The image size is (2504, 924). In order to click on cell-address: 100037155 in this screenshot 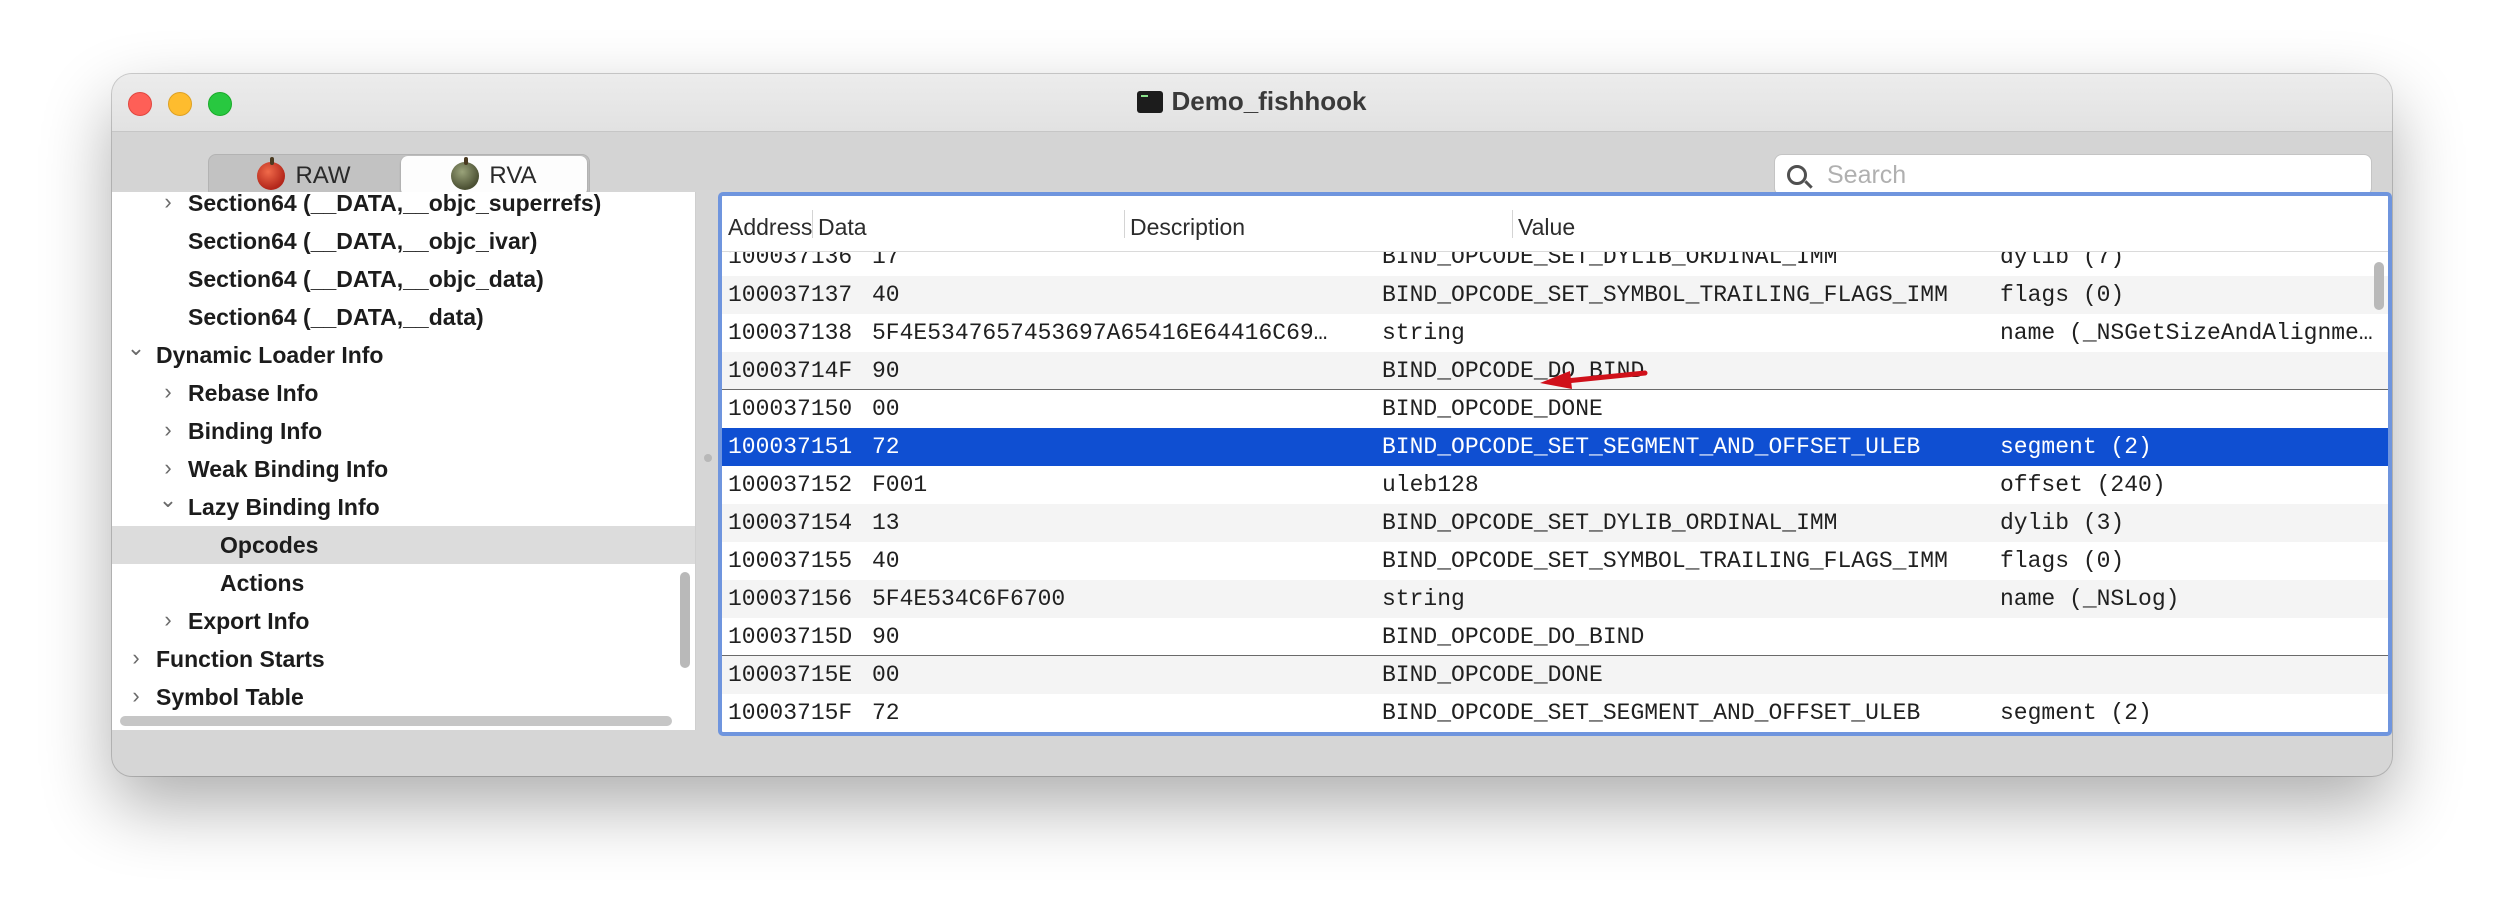, I will do `click(790, 561)`.